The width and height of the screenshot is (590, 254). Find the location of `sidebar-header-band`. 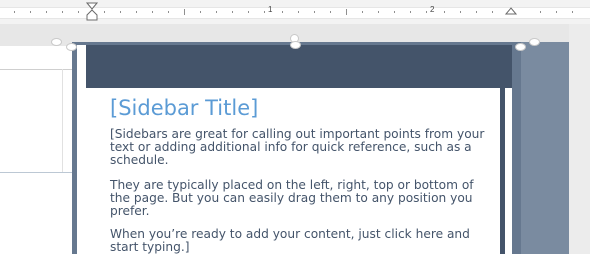

sidebar-header-band is located at coordinates (299, 66).